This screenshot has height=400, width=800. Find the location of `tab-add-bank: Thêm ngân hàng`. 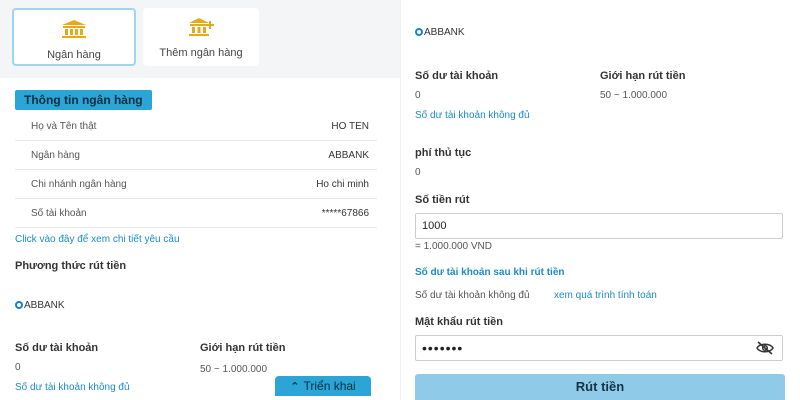

tab-add-bank: Thêm ngân hàng is located at coordinates (201, 37).